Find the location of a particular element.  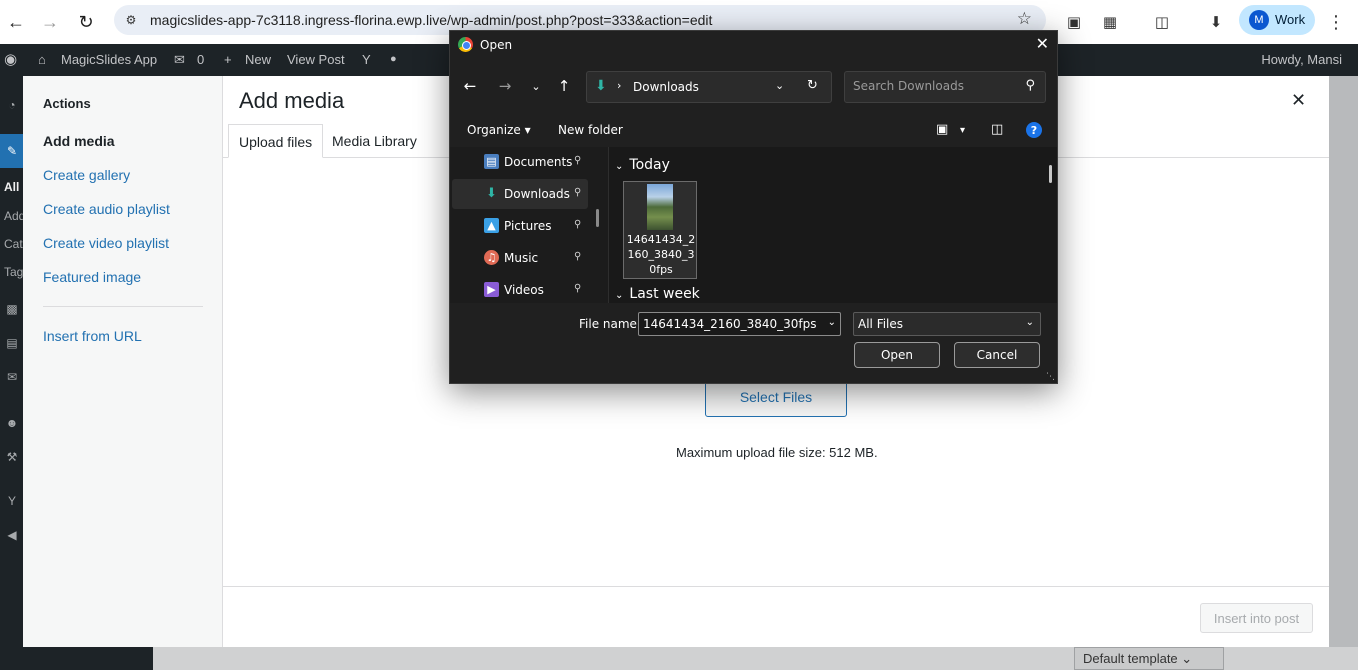

close-icon: ✕ is located at coordinates (1298, 100).